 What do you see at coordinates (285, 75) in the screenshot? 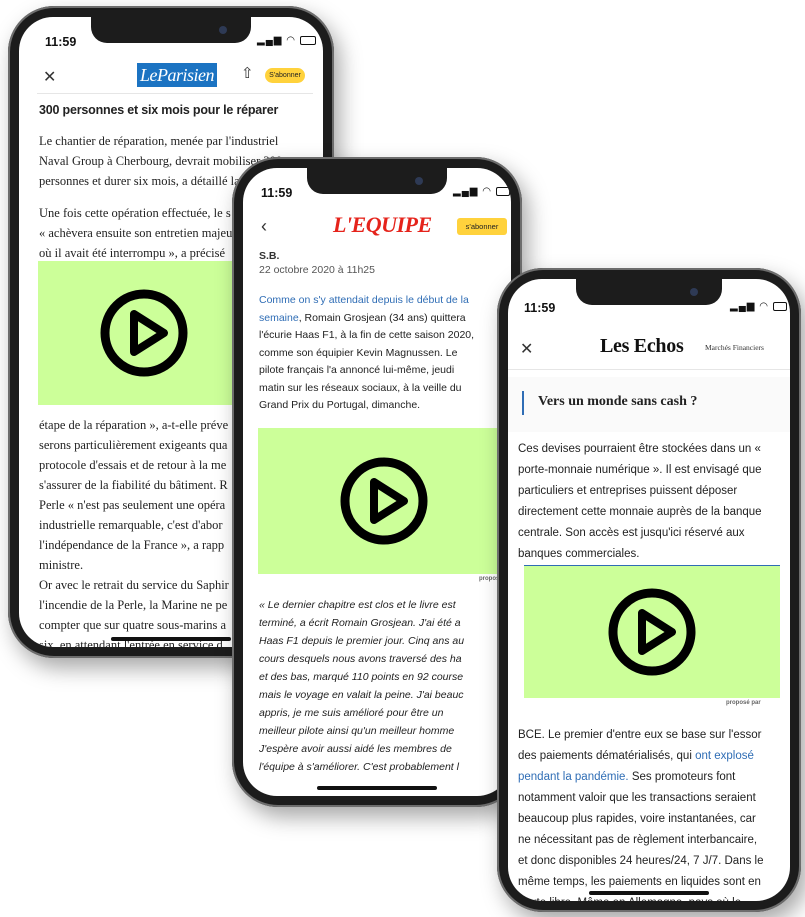
I see `subscribe-button: S'abonner` at bounding box center [285, 75].